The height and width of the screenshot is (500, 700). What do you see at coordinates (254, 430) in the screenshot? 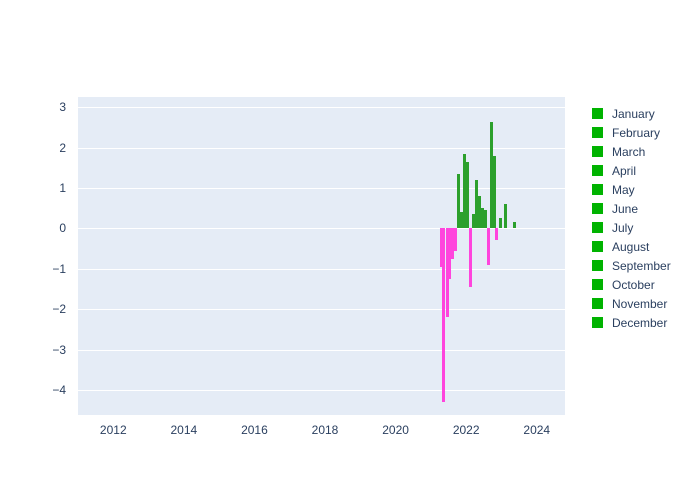
I see `x-axis-tick-label: 2016` at bounding box center [254, 430].